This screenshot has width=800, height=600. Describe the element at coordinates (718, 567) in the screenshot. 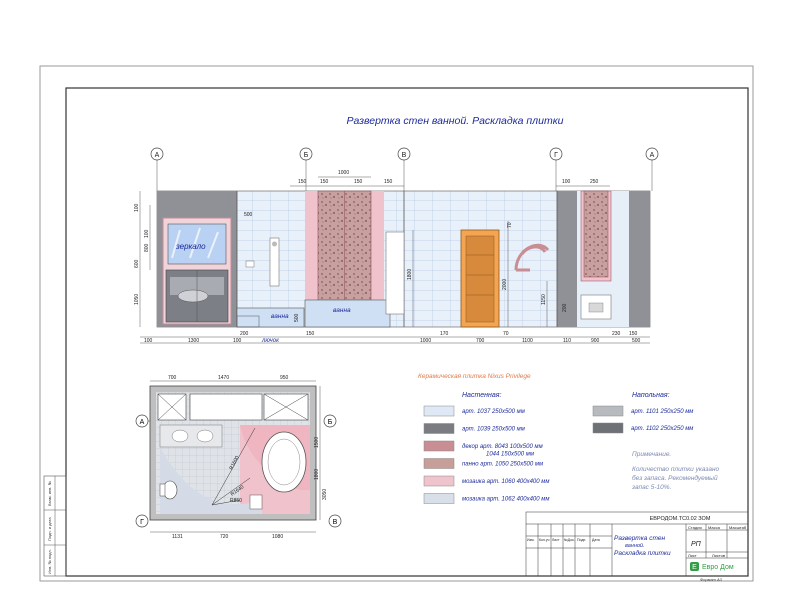

I see `stamp-company: Евро Дом` at that location.